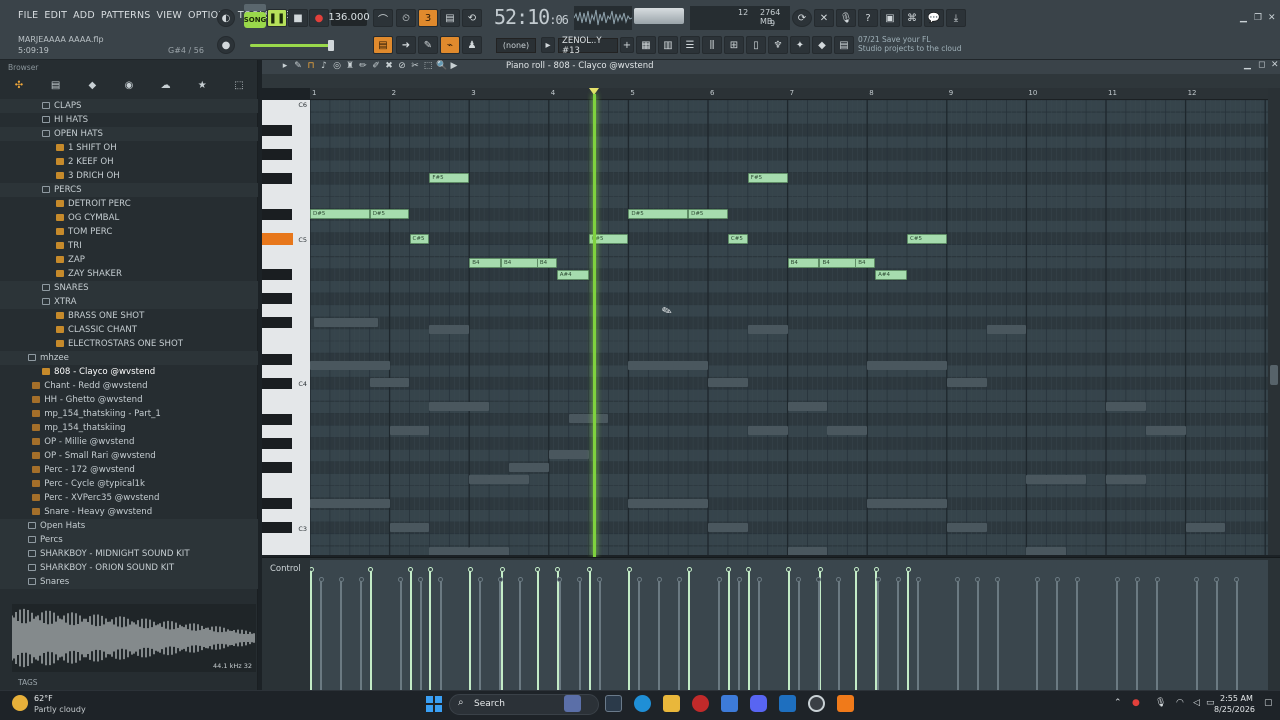  What do you see at coordinates (1196, 703) in the screenshot?
I see `volume-icon: ◁` at bounding box center [1196, 703].